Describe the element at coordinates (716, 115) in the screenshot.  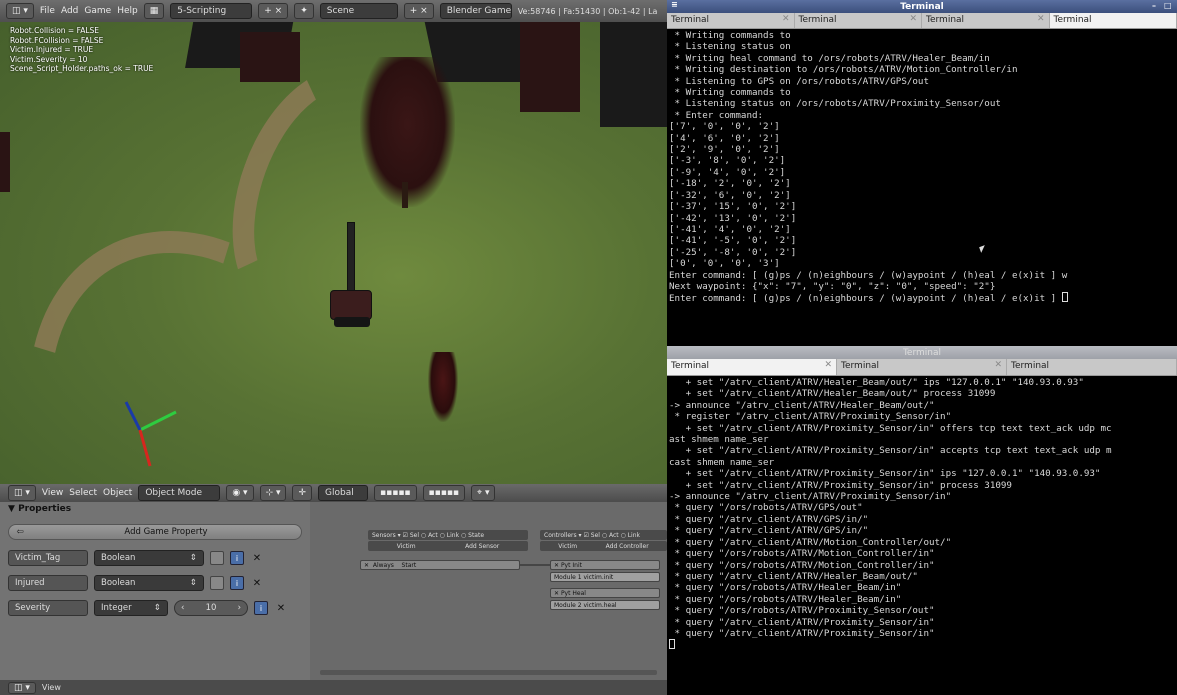
I see `terminal-line: * Enter command:` at that location.